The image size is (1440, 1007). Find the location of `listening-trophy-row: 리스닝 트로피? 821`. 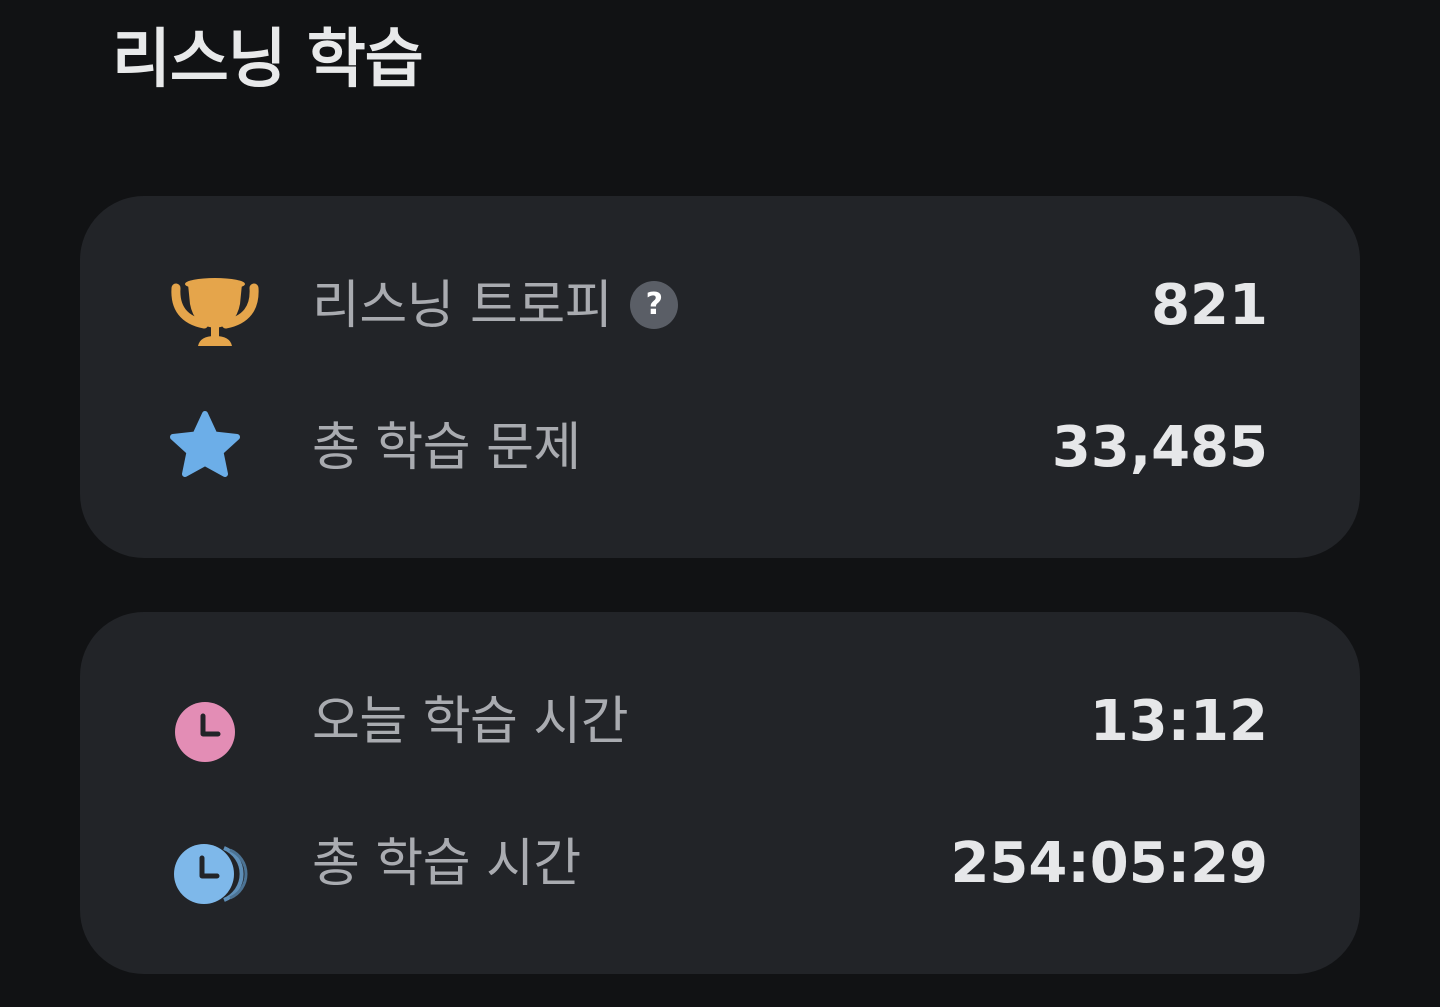

listening-trophy-row: 리스닝 트로피? 821 is located at coordinates (720, 306).